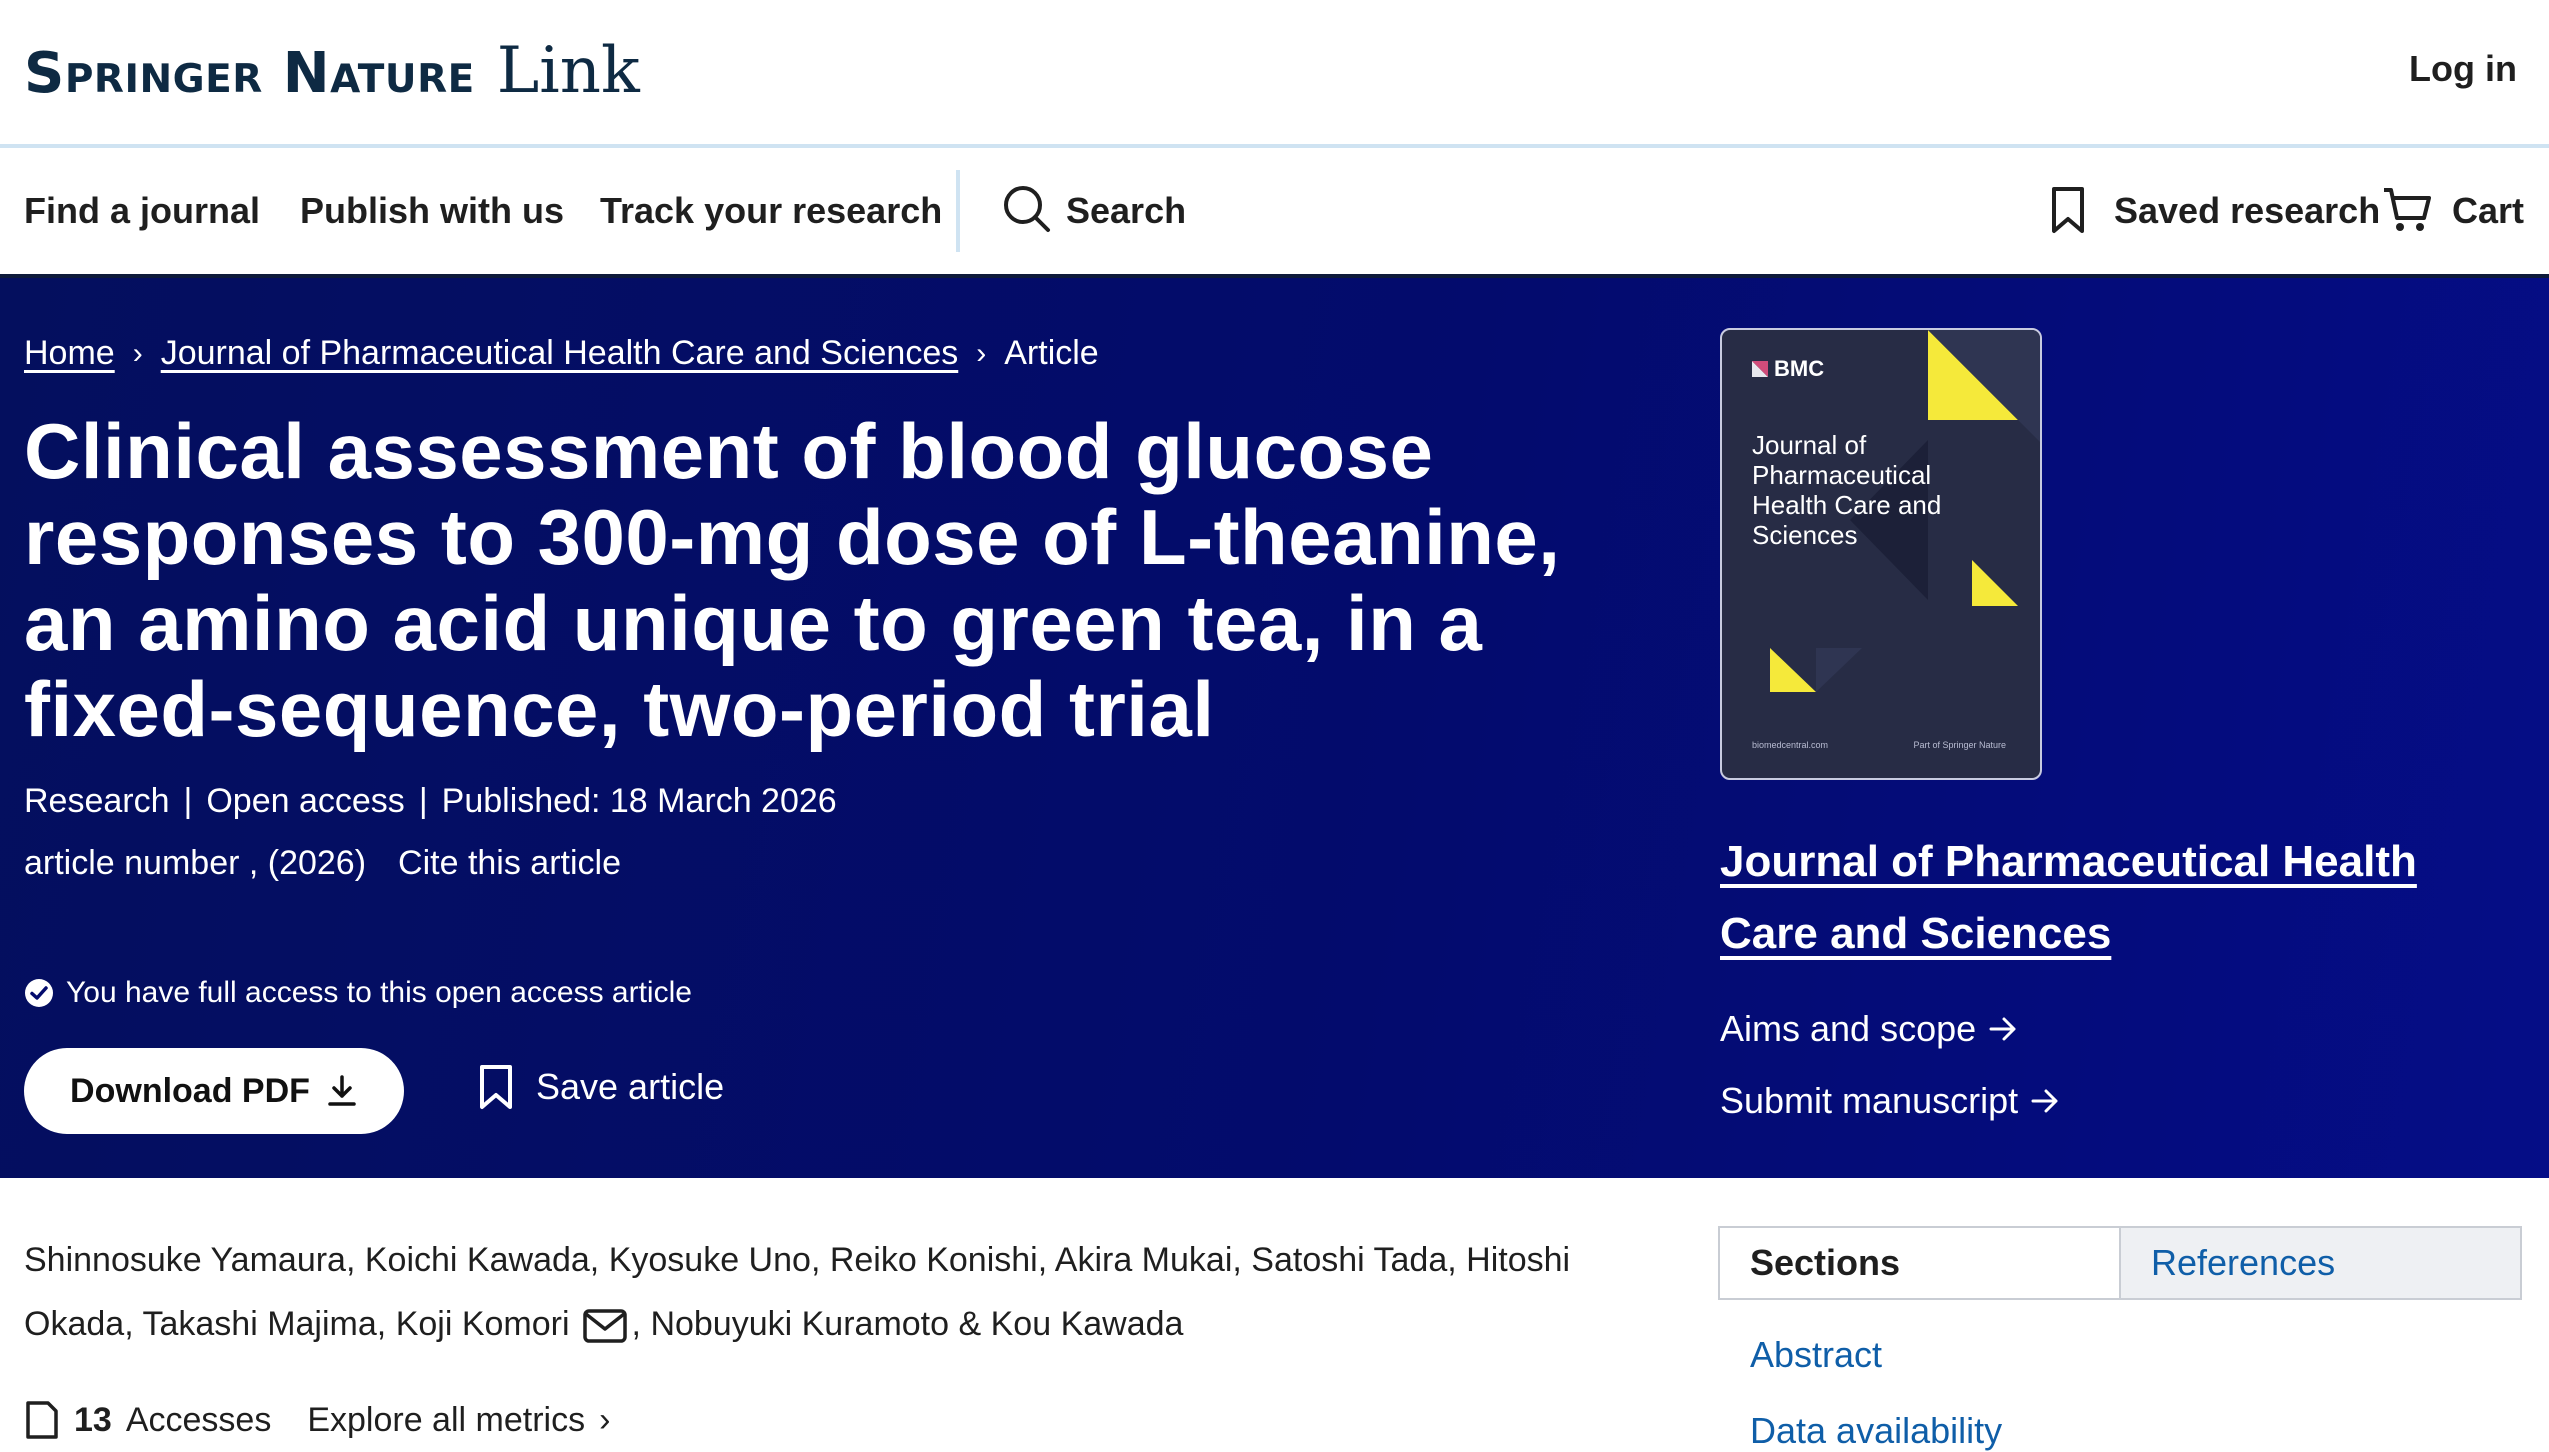  What do you see at coordinates (1087, 1324) in the screenshot?
I see `author-link: Kou Kawada` at bounding box center [1087, 1324].